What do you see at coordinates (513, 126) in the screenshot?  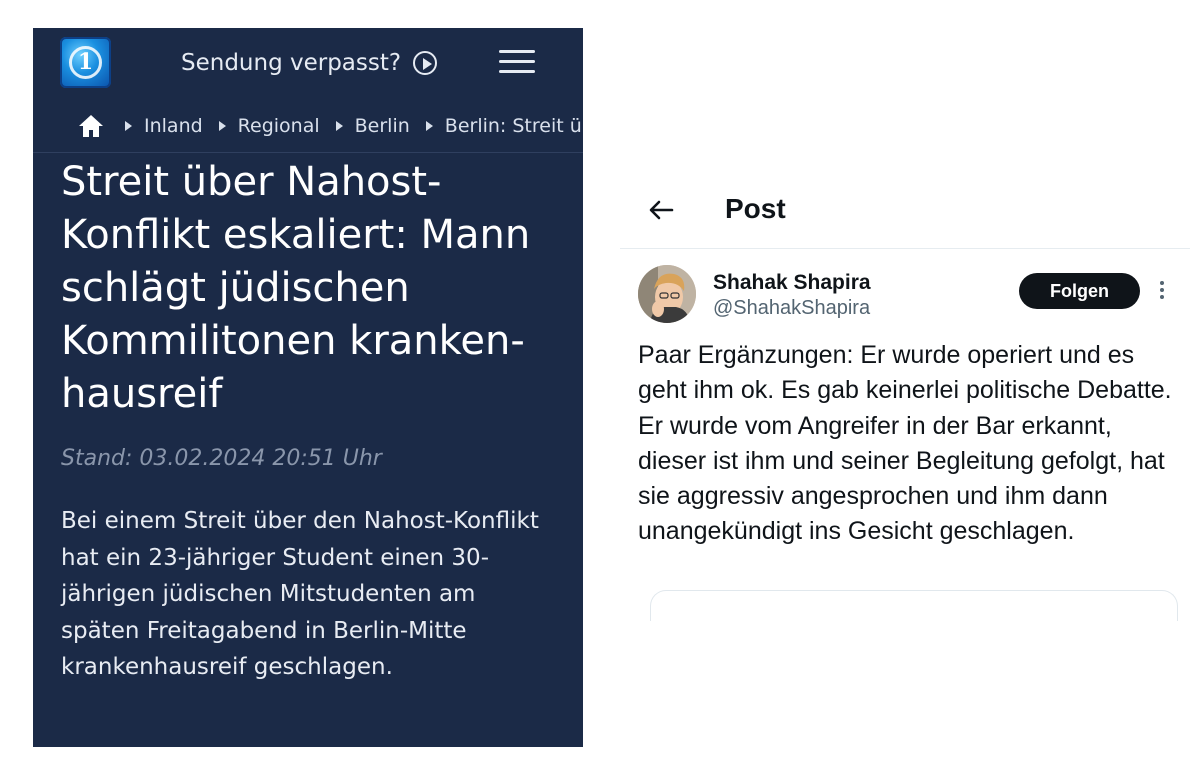 I see `breadcrumb-item-current: Berlin: Streit ü` at bounding box center [513, 126].